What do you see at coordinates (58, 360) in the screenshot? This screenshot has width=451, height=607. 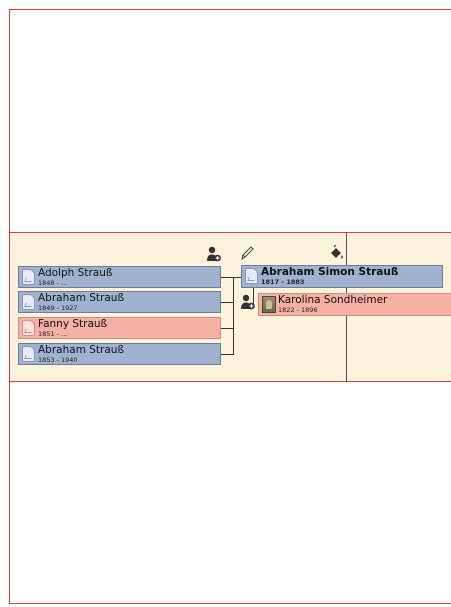 I see `child-dates: 1853 - 1940` at bounding box center [58, 360].